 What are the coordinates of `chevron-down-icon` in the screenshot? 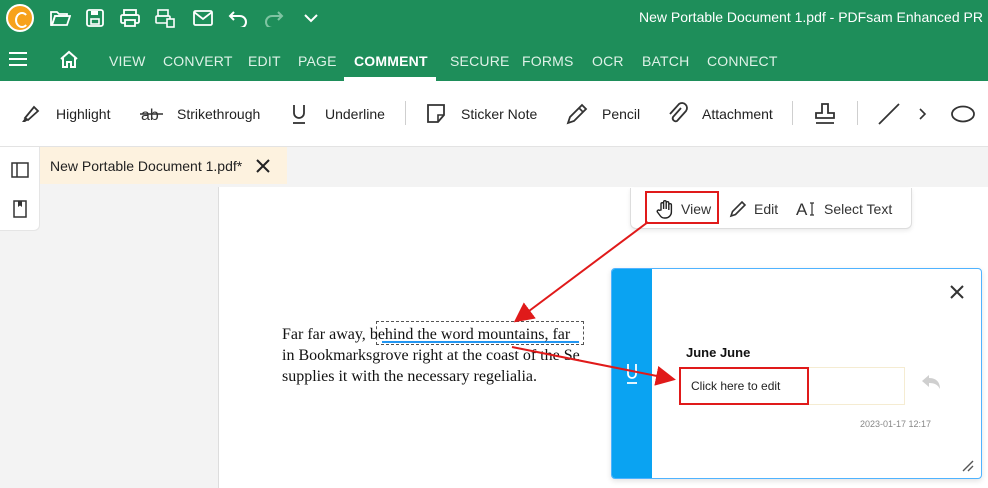 It's located at (311, 18).